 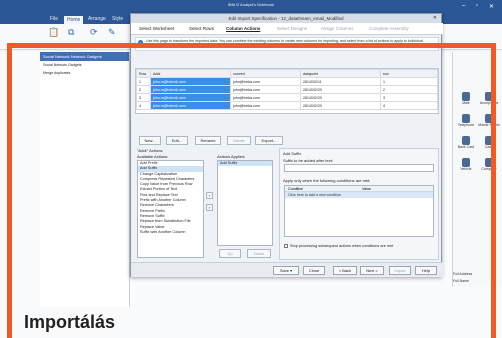 I want to click on delete-column-button: Delete, so click(x=239, y=140).